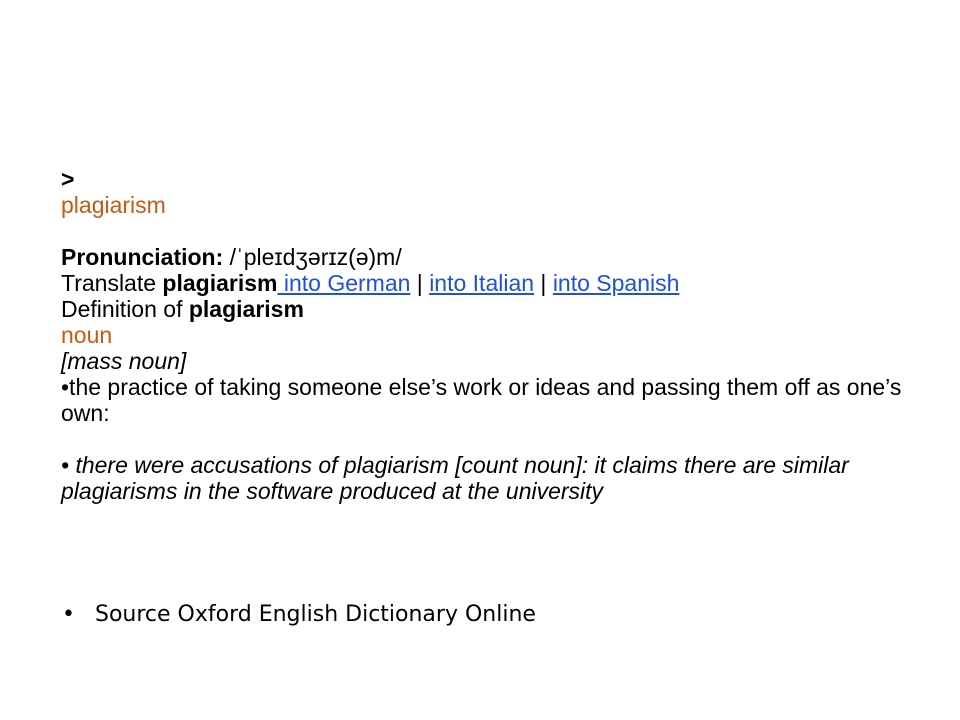 The image size is (960, 720). I want to click on source-bullet-item: • Source Oxford English Dictionary Online, so click(299, 615).